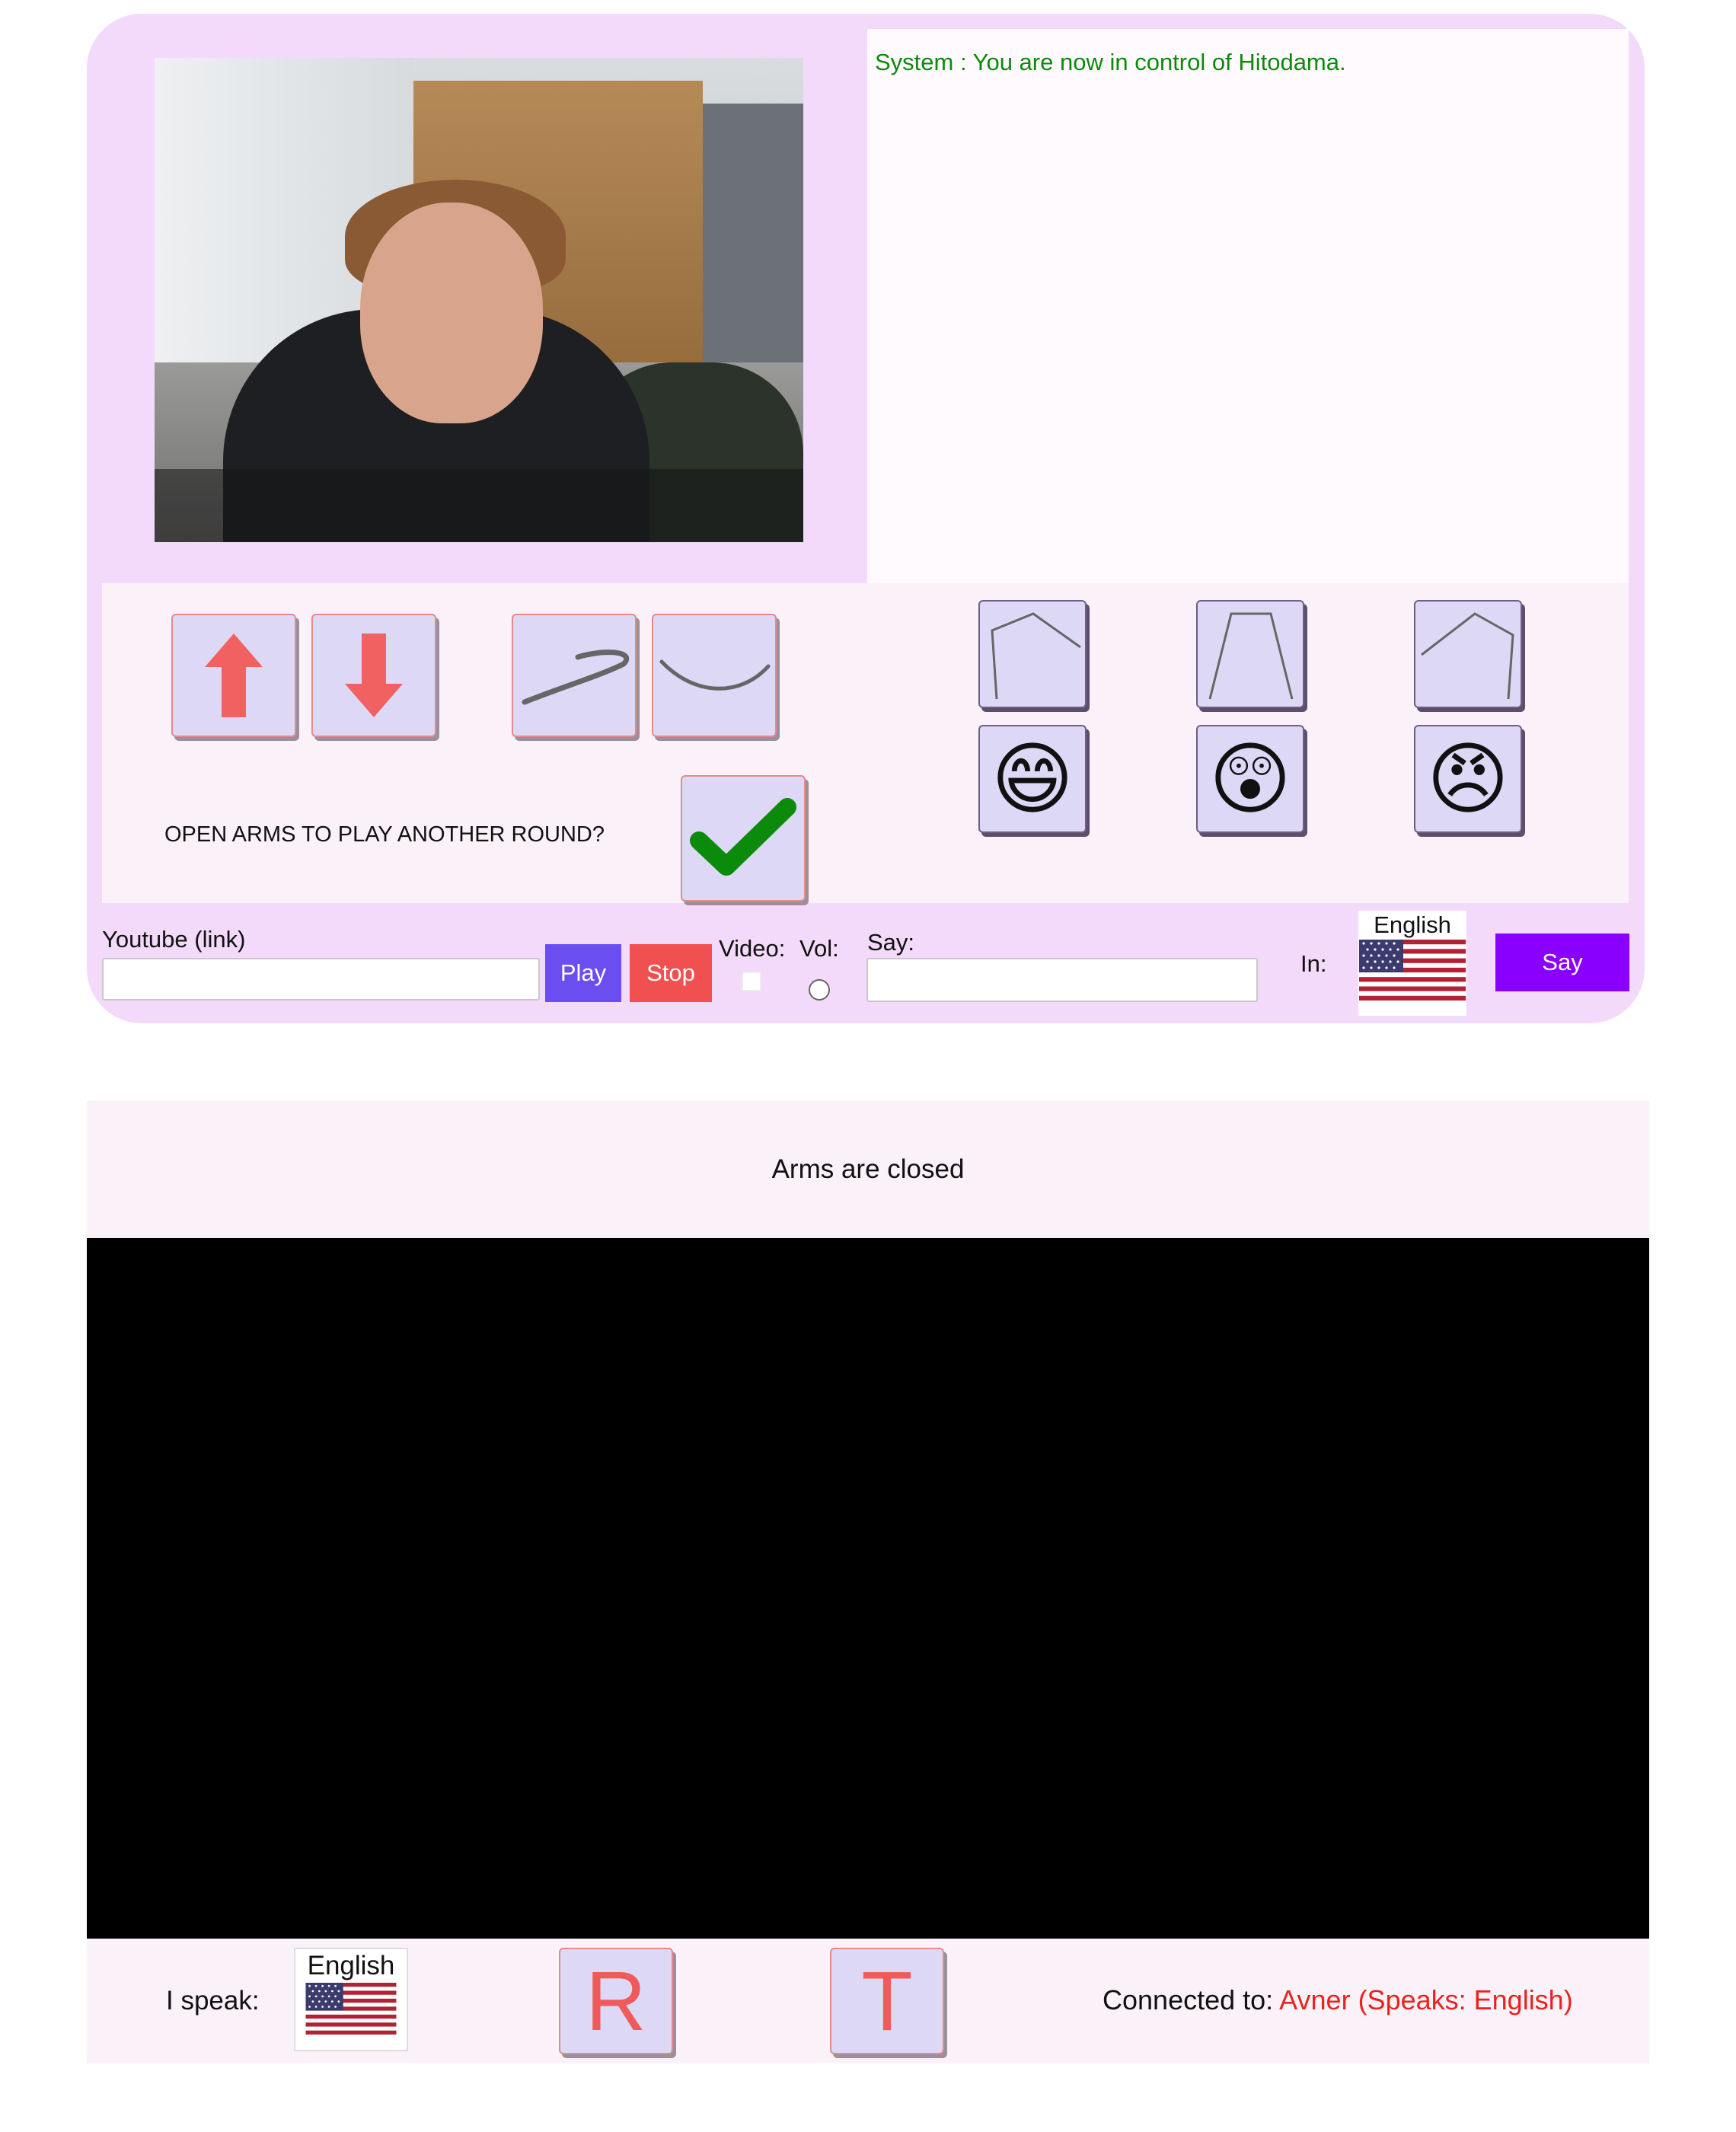  I want to click on camera-doorway, so click(753, 248).